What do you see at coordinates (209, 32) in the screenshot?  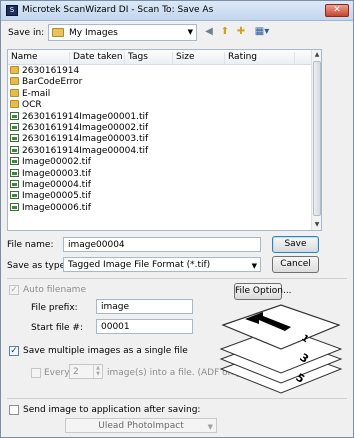 I see `back-arrow-icon: ◀` at bounding box center [209, 32].